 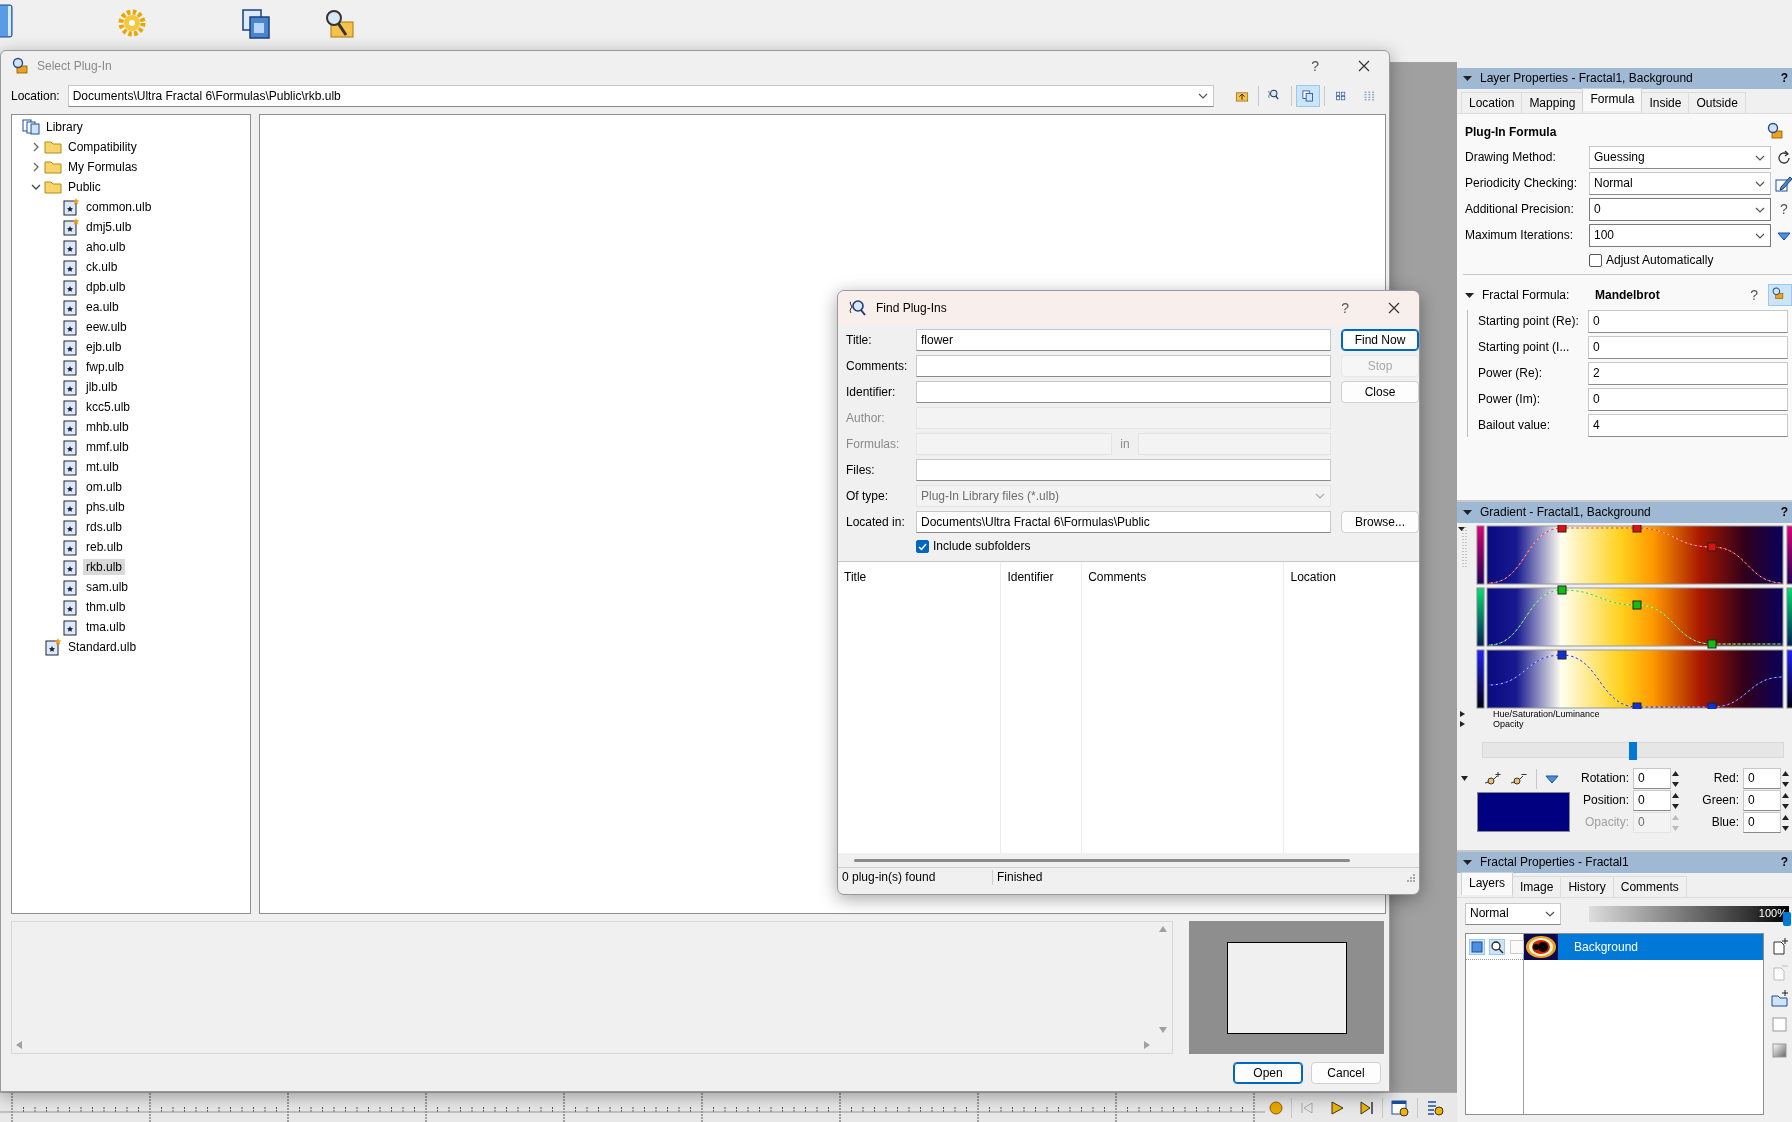 What do you see at coordinates (1649, 886) in the screenshot?
I see `tab: Comments` at bounding box center [1649, 886].